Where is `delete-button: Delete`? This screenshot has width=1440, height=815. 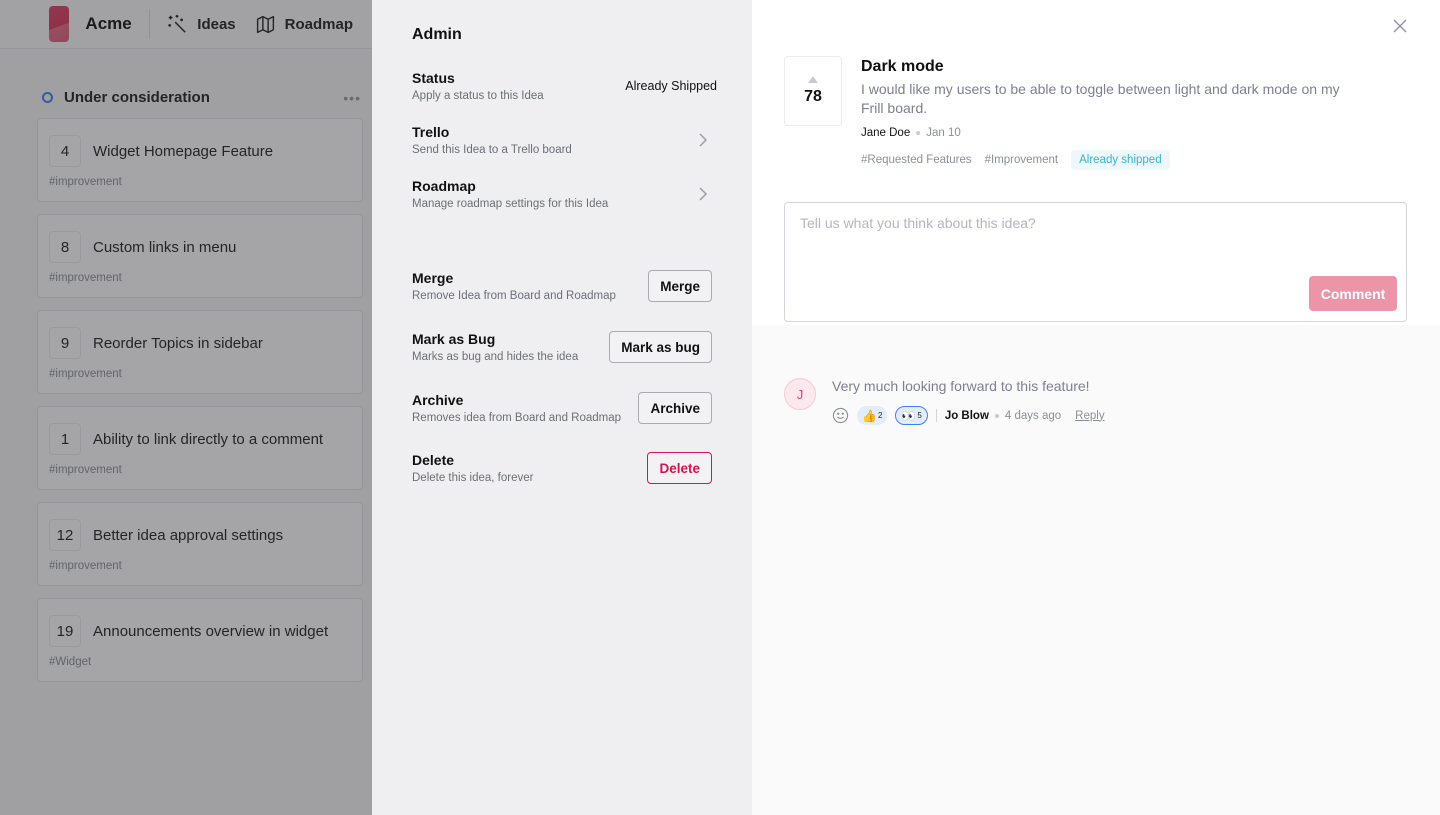 delete-button: Delete is located at coordinates (679, 468).